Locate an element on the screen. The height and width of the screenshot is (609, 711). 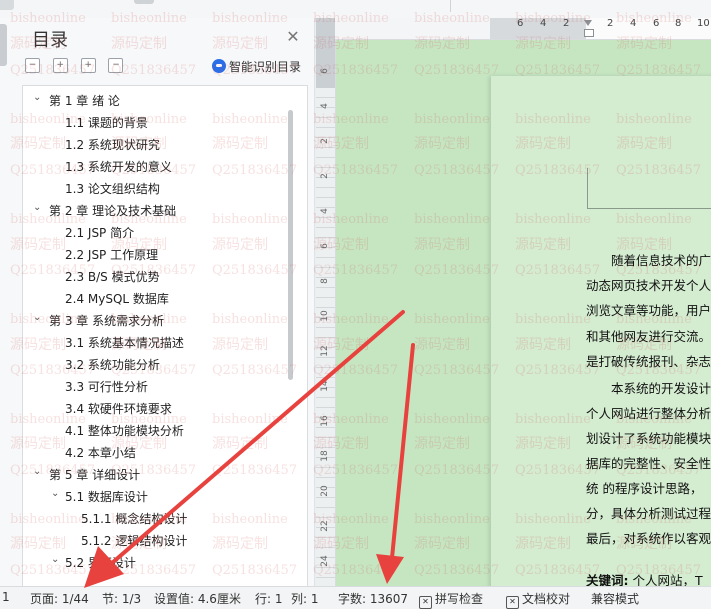
ruler-number: 24 is located at coordinates (325, 561).